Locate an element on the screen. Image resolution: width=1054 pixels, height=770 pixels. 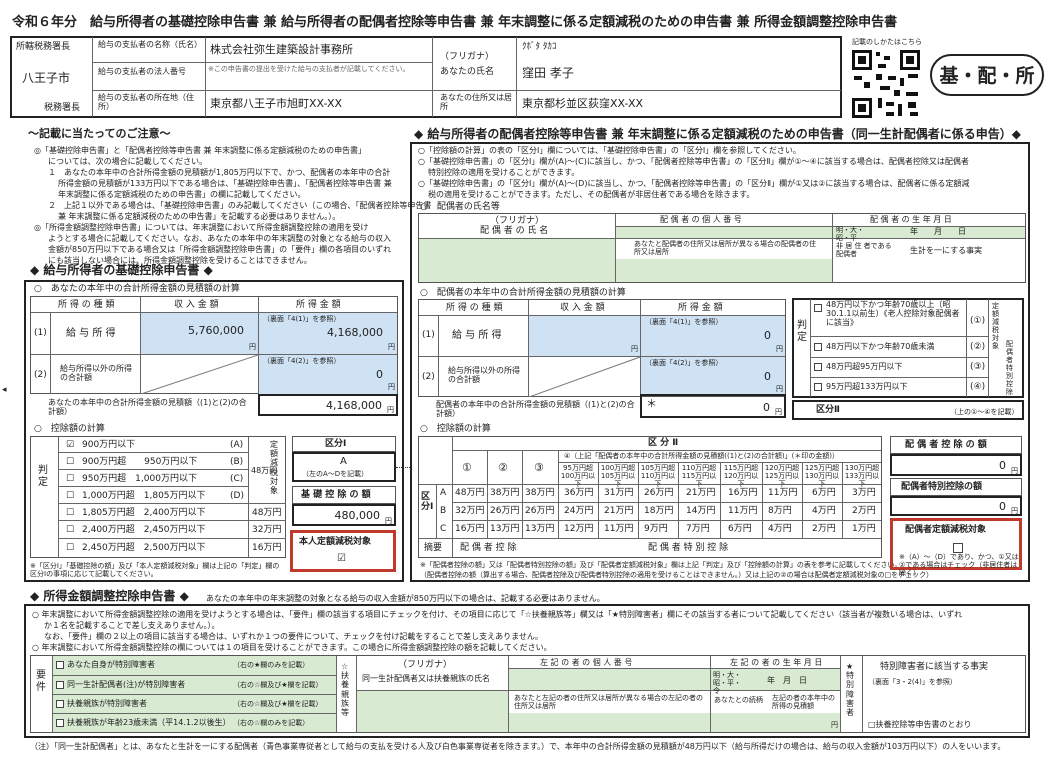
adjust-number-input is located at coordinates (609, 679).